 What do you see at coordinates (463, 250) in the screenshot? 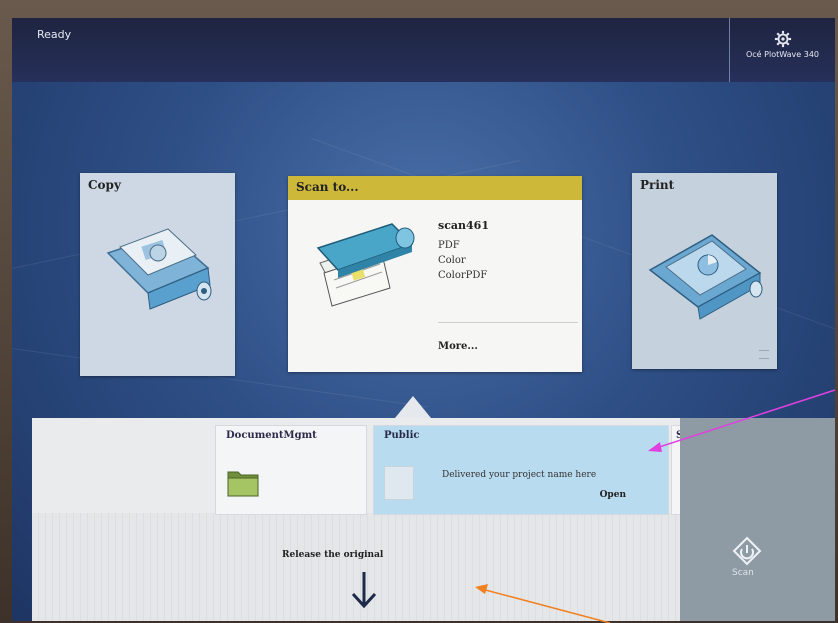
I see `scan-preset: scan461 PDF Color ColorPDF` at bounding box center [463, 250].